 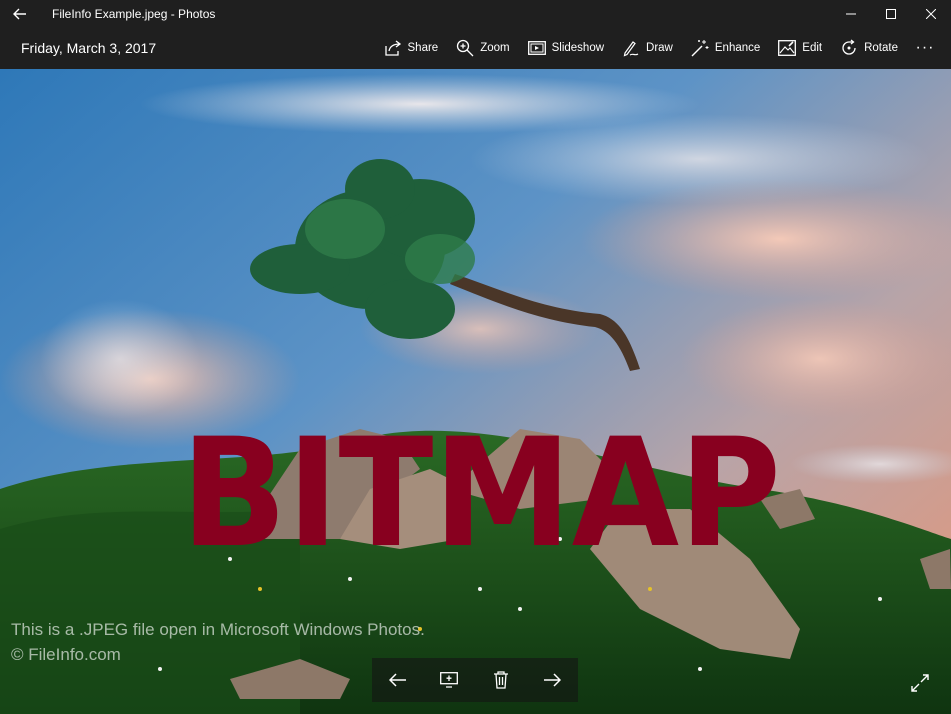 I want to click on close-icon, so click(x=931, y=13).